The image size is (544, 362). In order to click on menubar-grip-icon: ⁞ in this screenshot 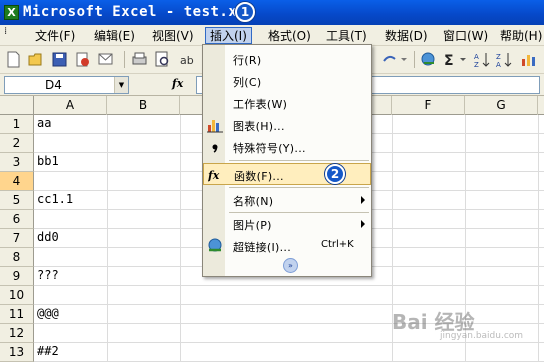, I will do `click(8, 35)`.